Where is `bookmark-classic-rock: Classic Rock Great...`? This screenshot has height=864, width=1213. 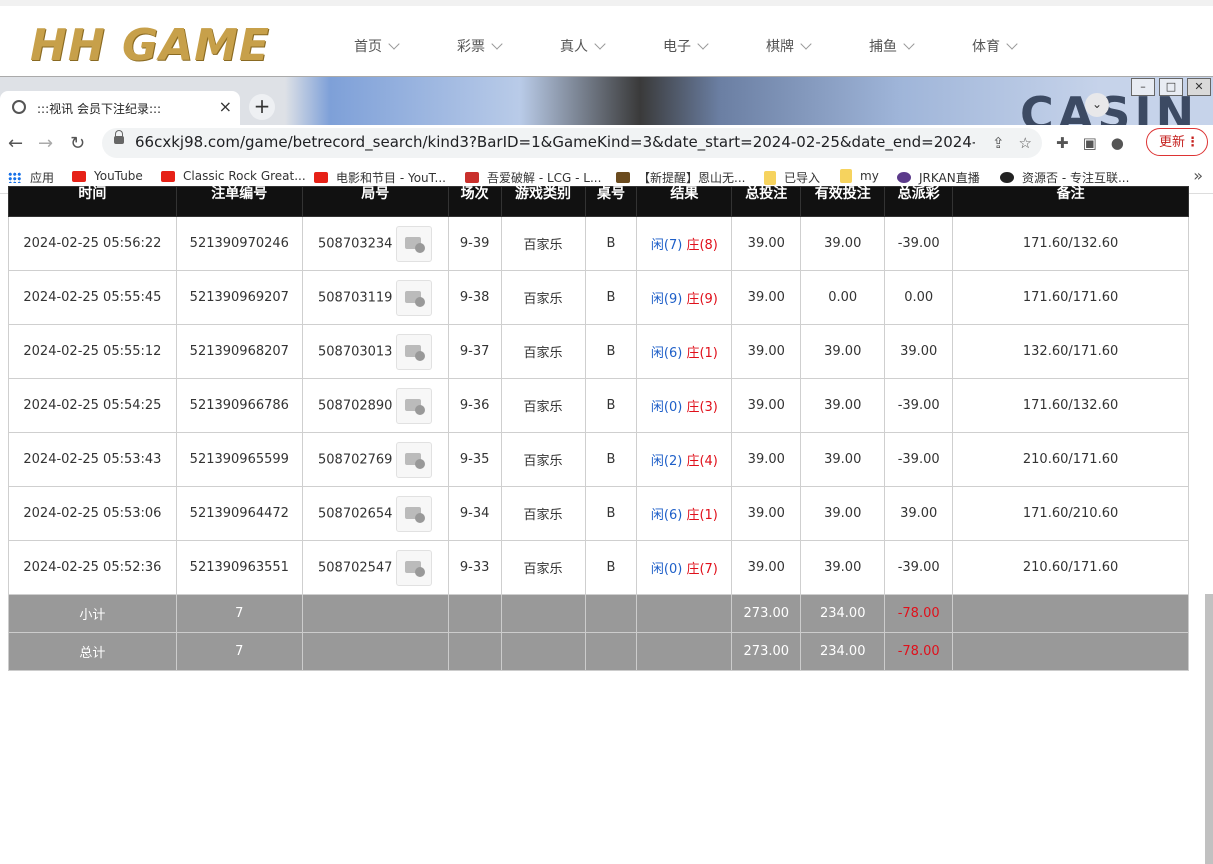
bookmark-classic-rock: Classic Rock Great... is located at coordinates (233, 176).